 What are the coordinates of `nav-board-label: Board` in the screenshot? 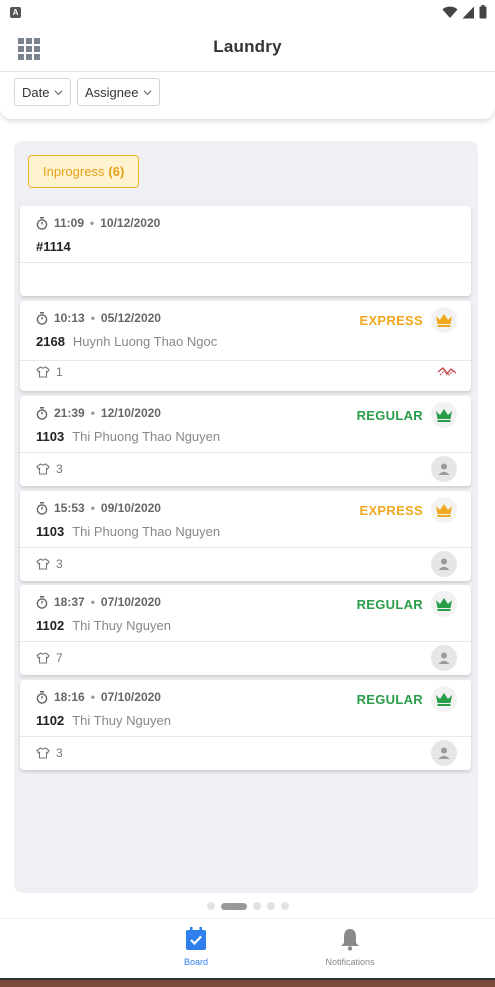 It's located at (196, 962).